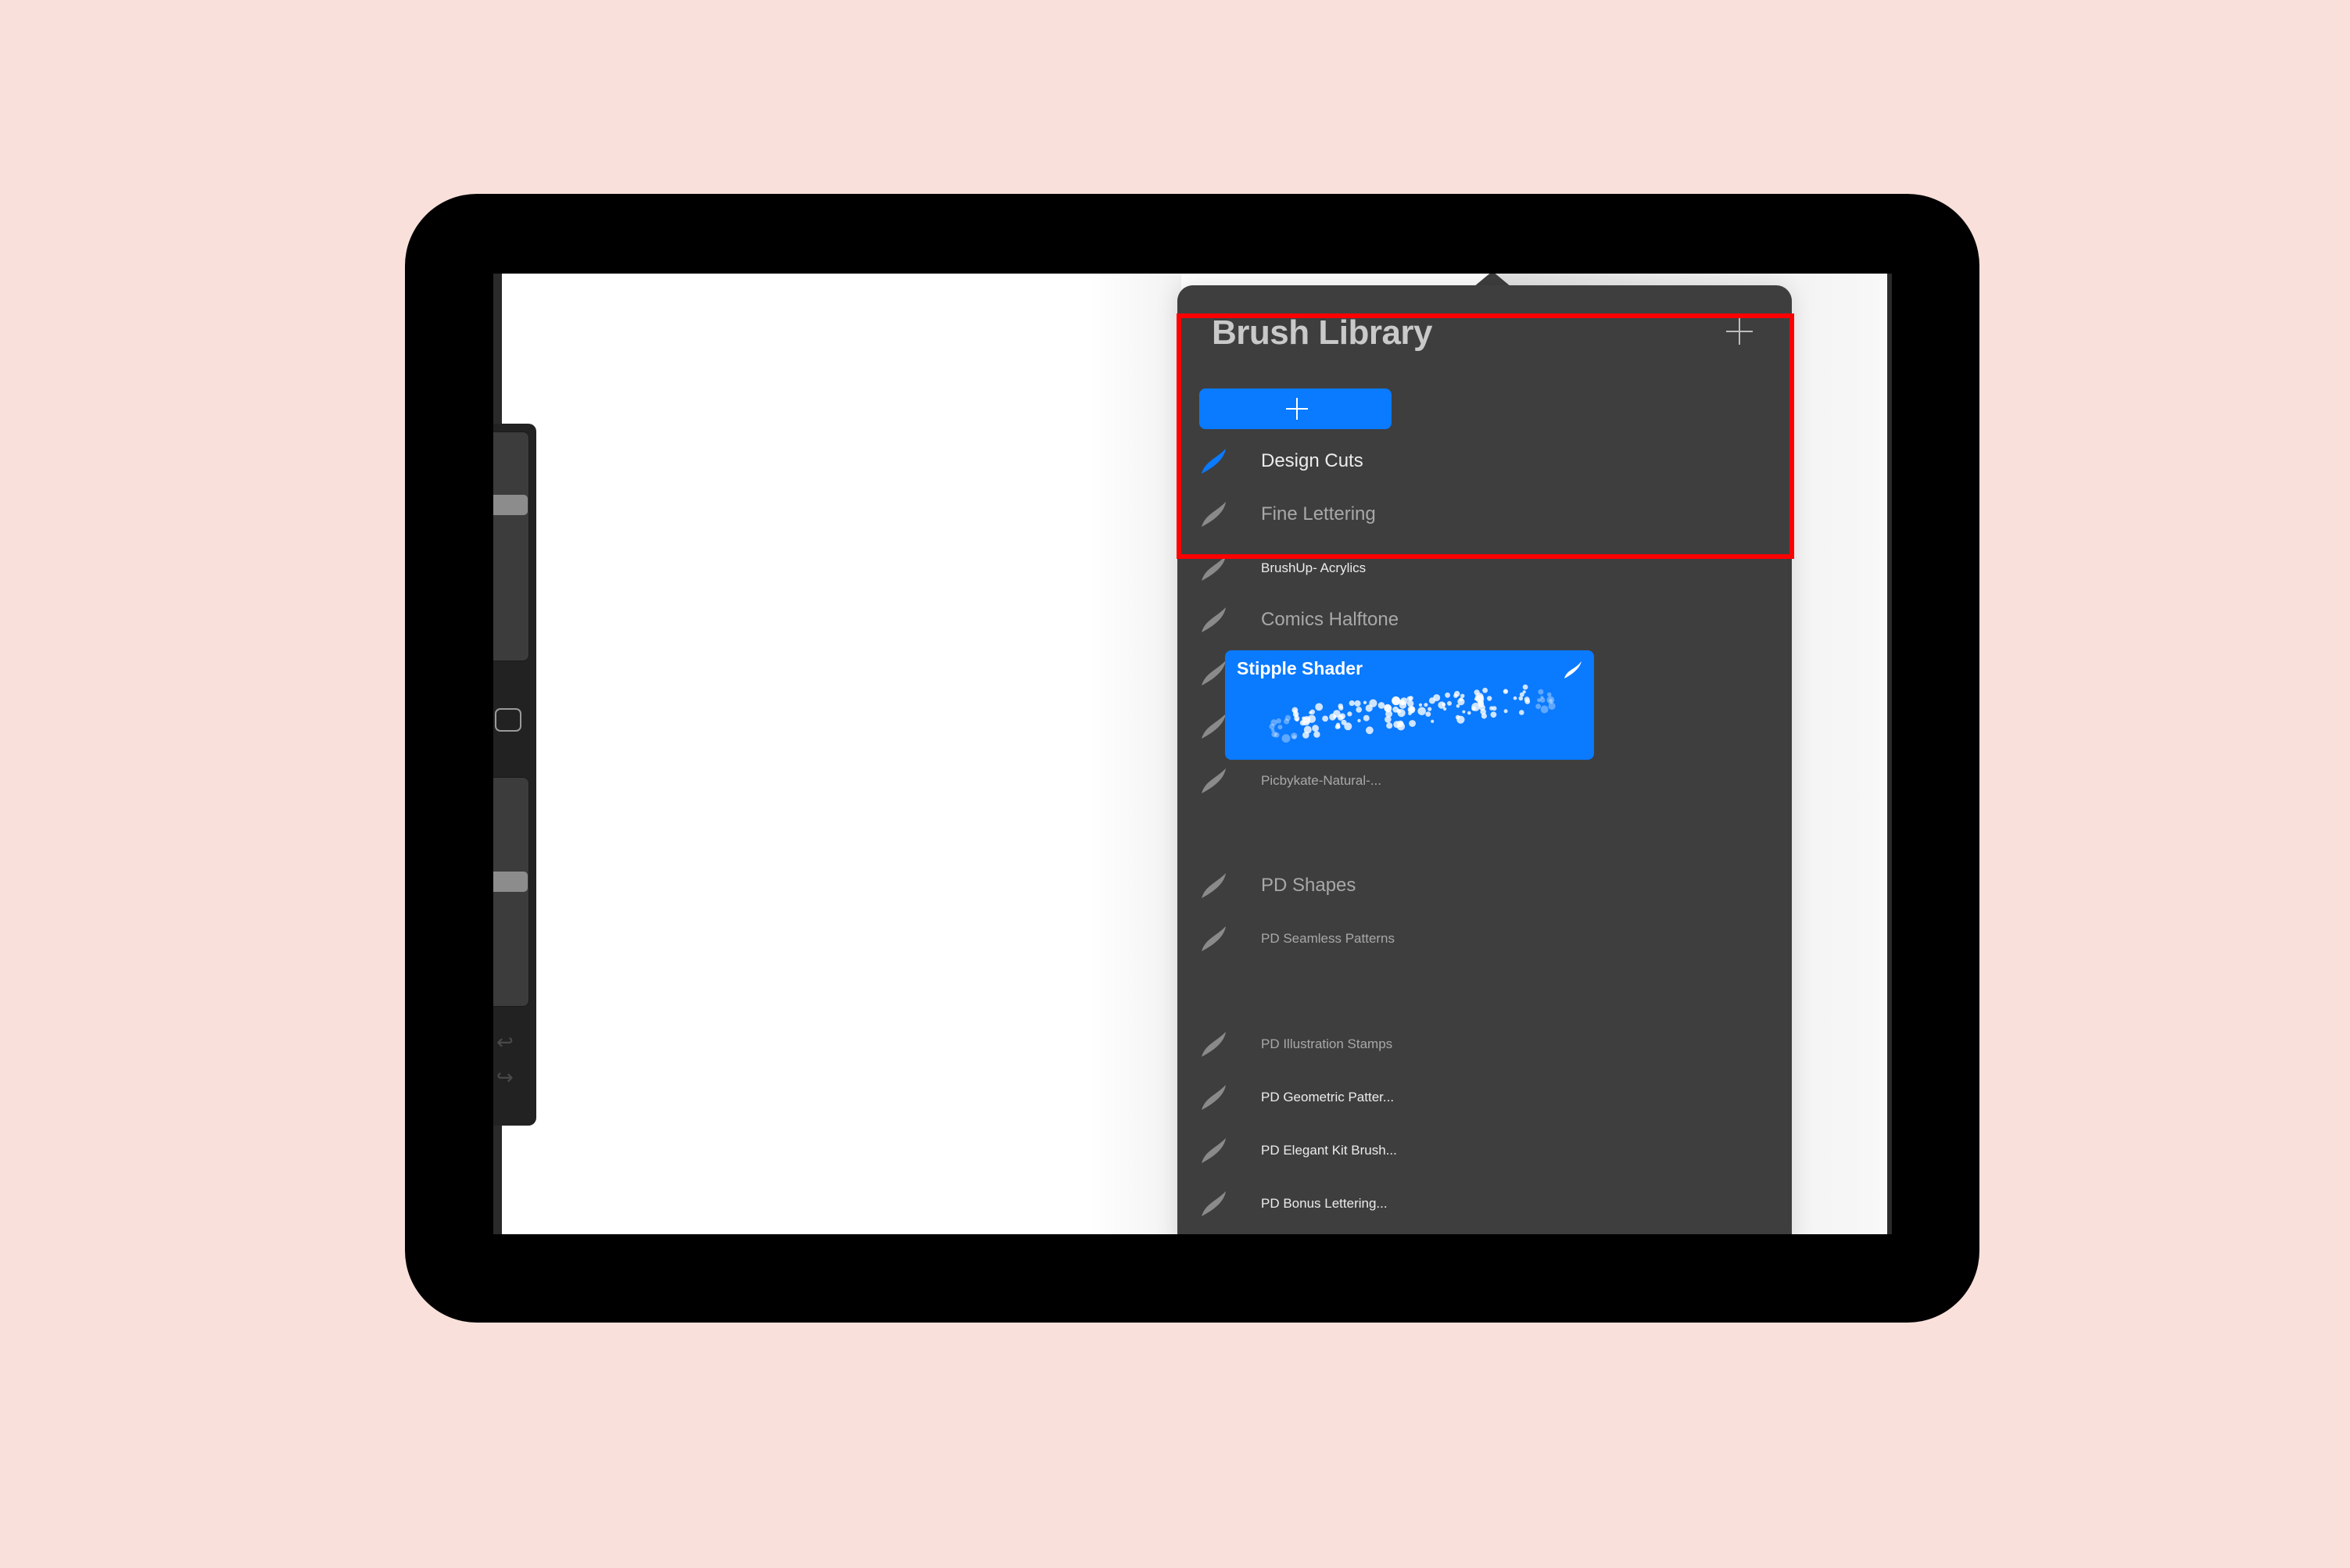 Image resolution: width=2350 pixels, height=1568 pixels. Describe the element at coordinates (1318, 513) in the screenshot. I see `brush-set-label: Fine Lettering` at that location.